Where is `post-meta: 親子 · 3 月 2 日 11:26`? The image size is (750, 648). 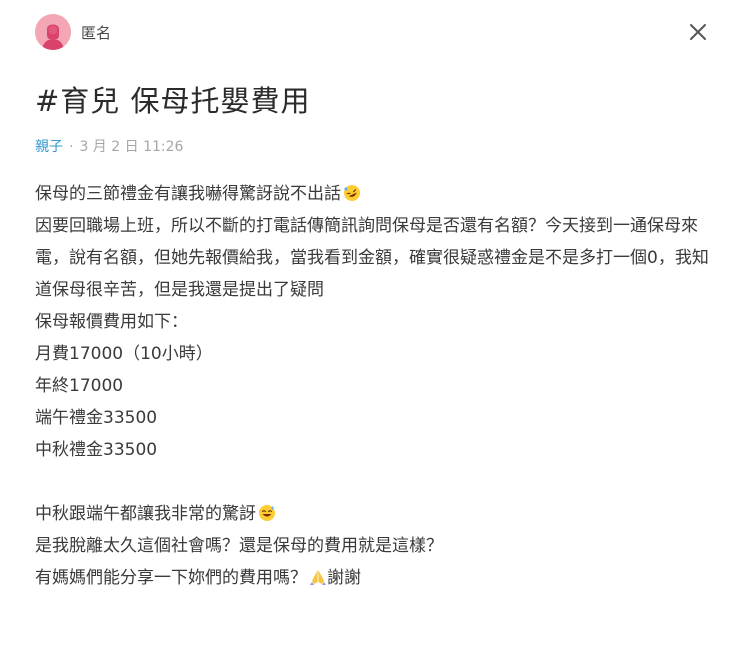 post-meta: 親子 · 3 月 2 日 11:26 is located at coordinates (109, 146).